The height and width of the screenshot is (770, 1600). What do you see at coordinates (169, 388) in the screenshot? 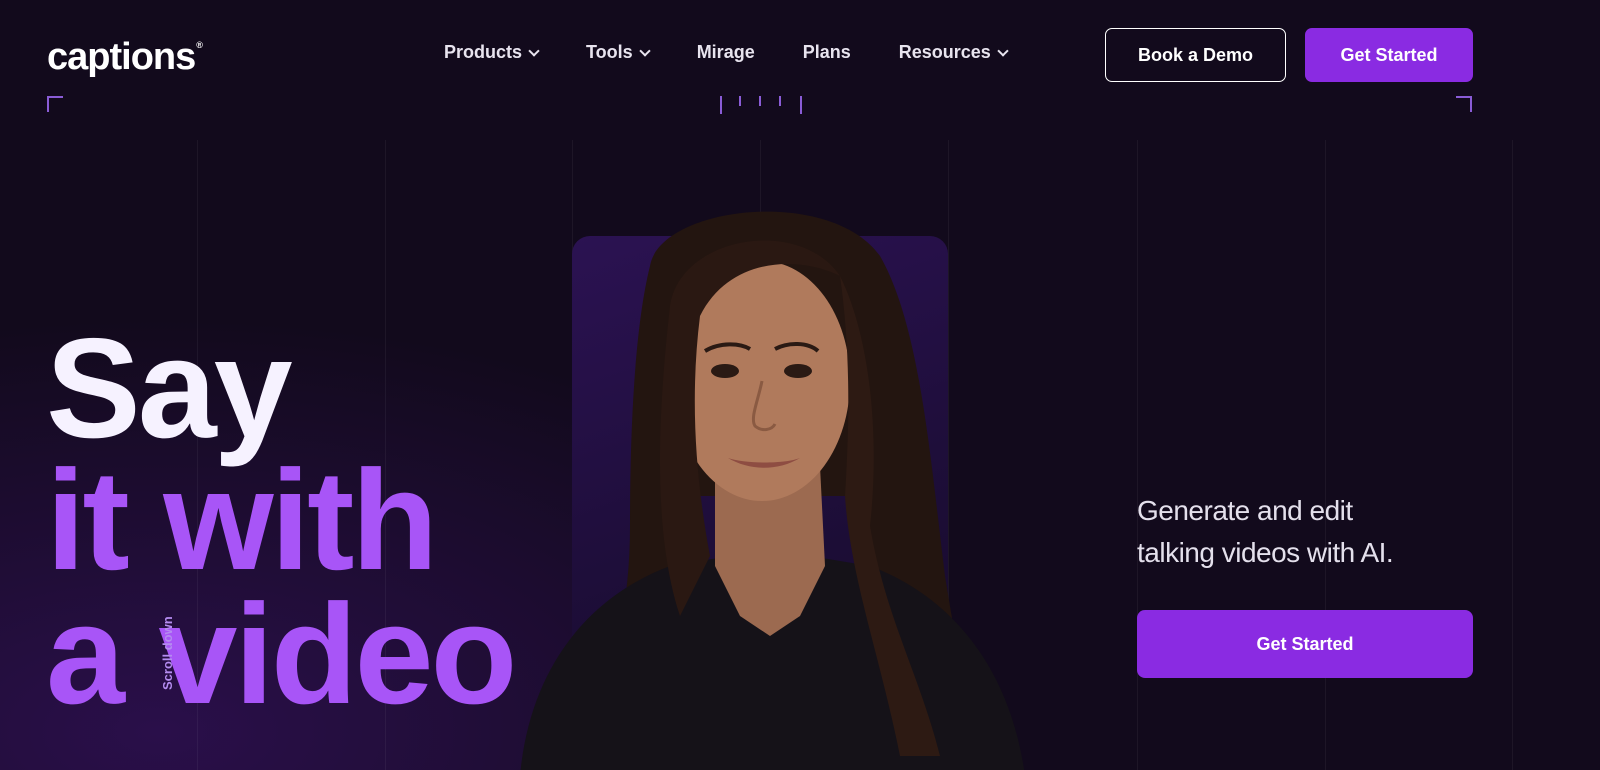
I see `hero-headline-line-1: Say` at bounding box center [169, 388].